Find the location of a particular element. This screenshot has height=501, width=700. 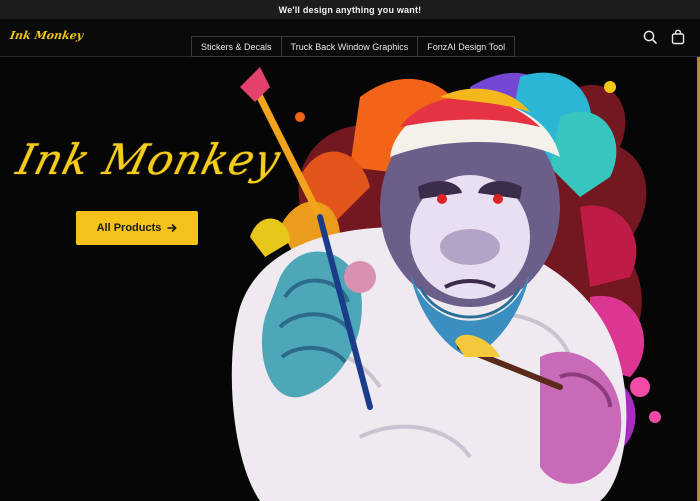

all-products-button: All Products is located at coordinates (137, 228).